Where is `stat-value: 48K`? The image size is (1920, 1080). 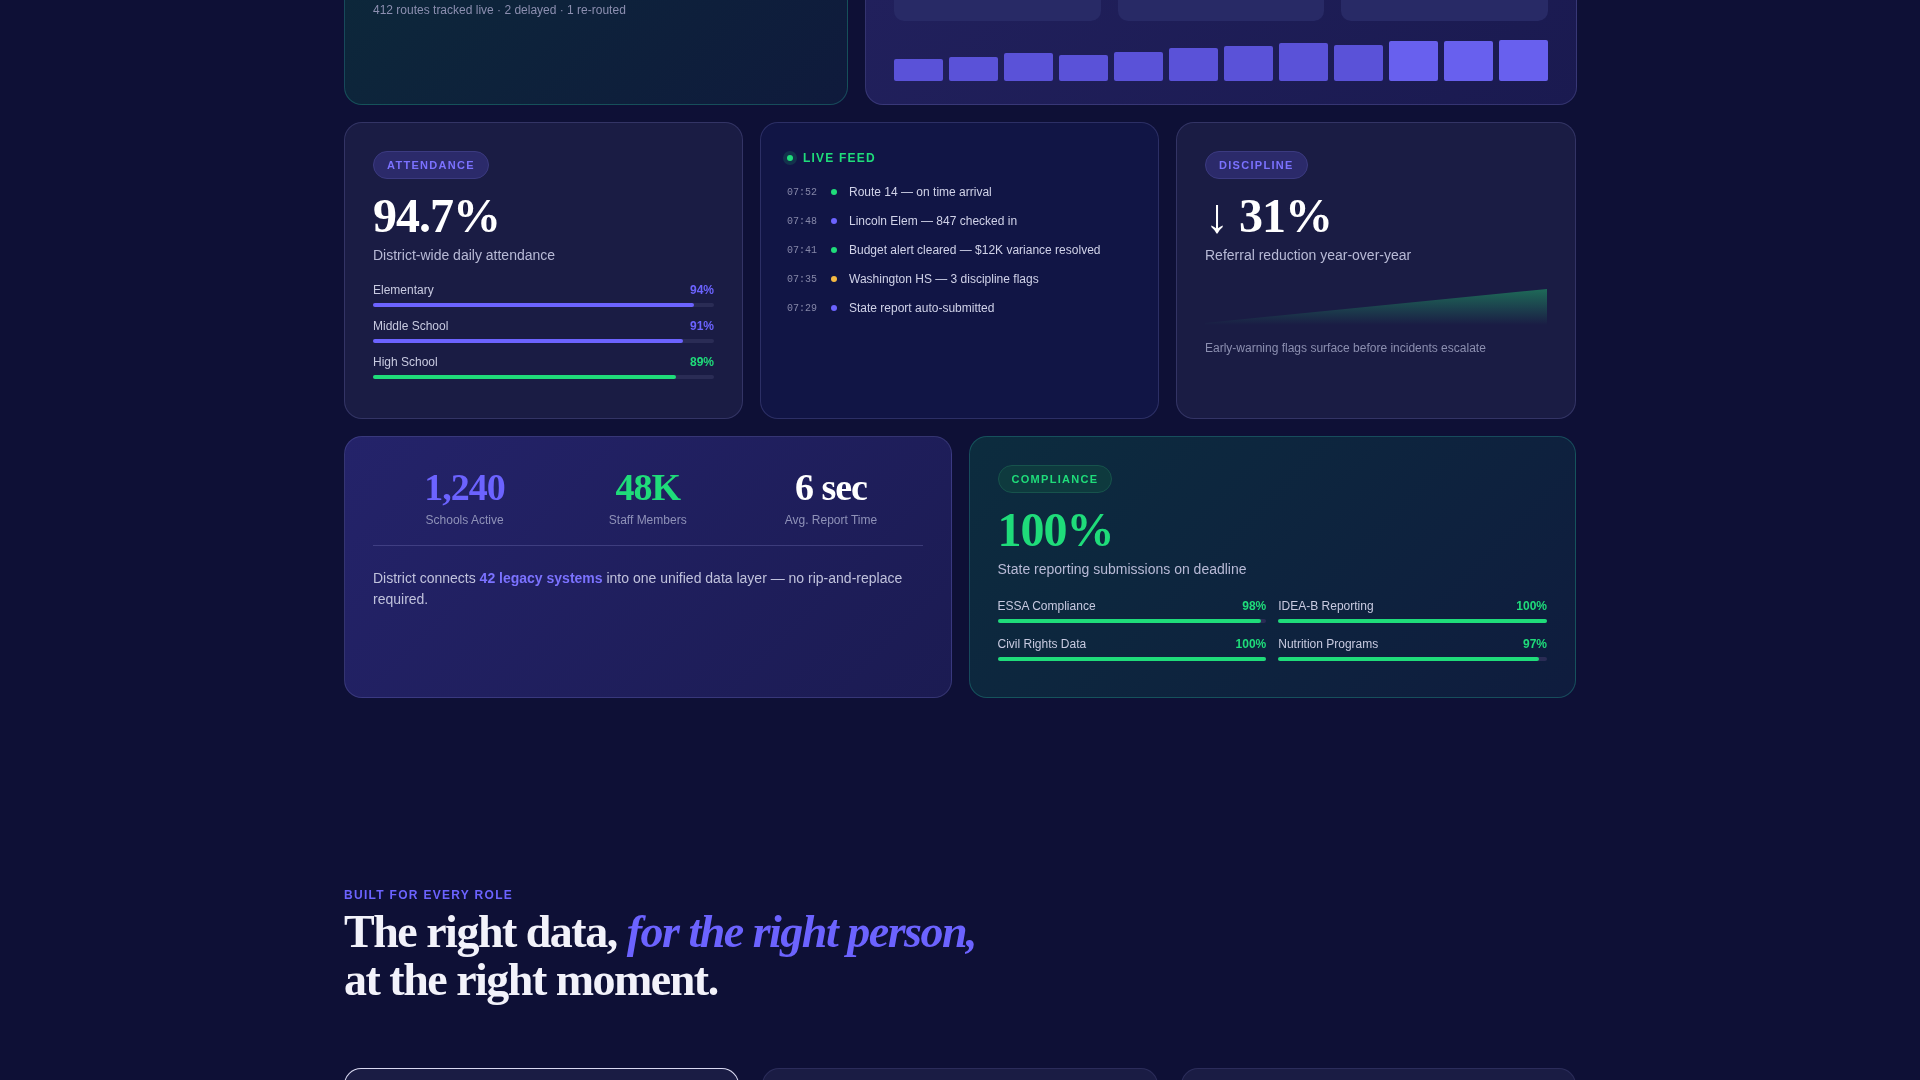
stat-value: 48K is located at coordinates (647, 487).